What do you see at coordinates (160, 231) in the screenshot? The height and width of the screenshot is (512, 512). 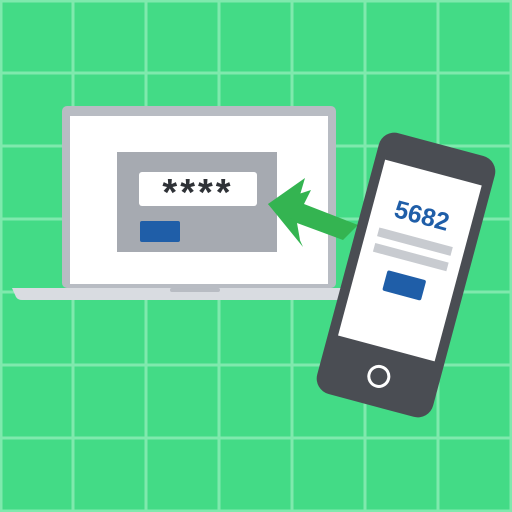 I see `login-submit-button` at bounding box center [160, 231].